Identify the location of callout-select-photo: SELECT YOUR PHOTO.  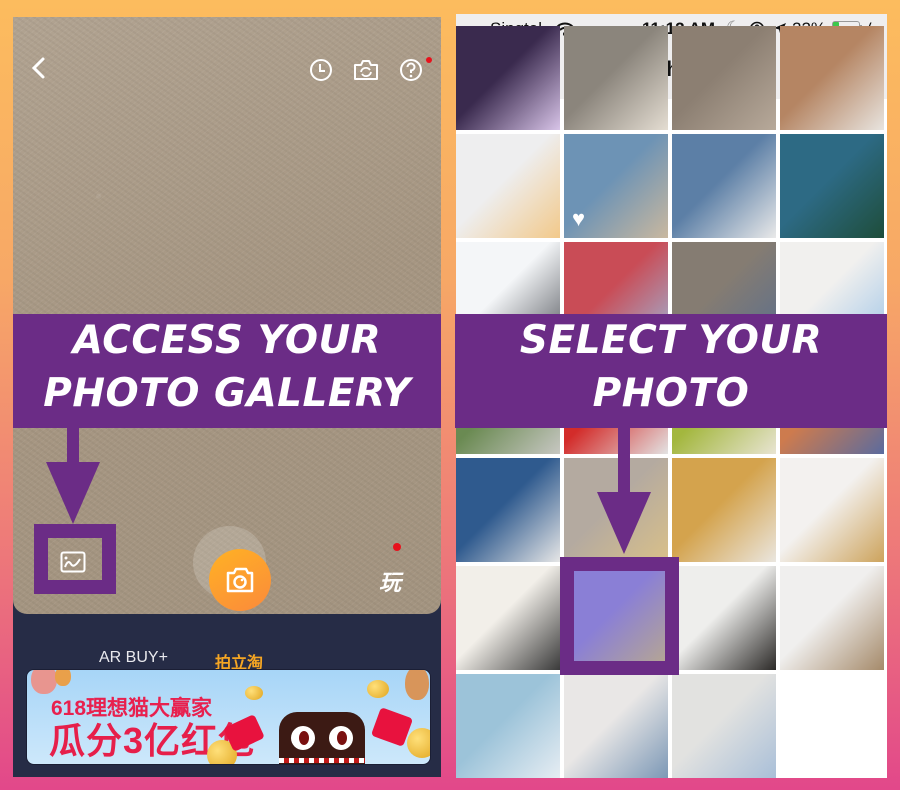
(671, 371).